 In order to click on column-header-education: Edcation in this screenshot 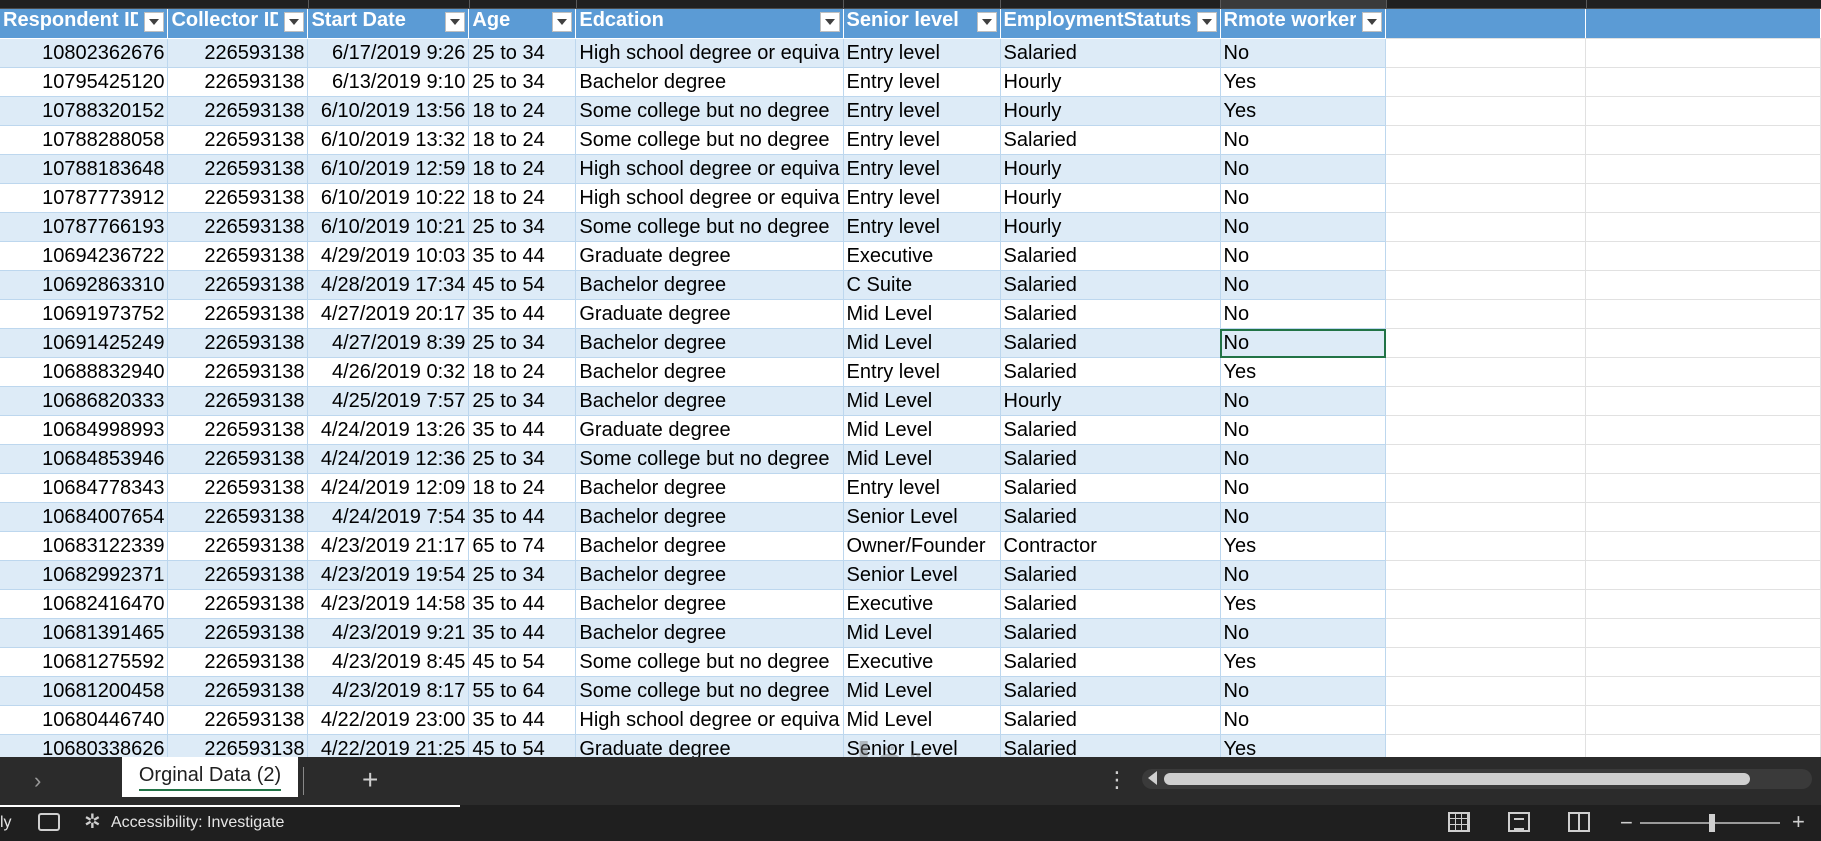, I will do `click(709, 24)`.